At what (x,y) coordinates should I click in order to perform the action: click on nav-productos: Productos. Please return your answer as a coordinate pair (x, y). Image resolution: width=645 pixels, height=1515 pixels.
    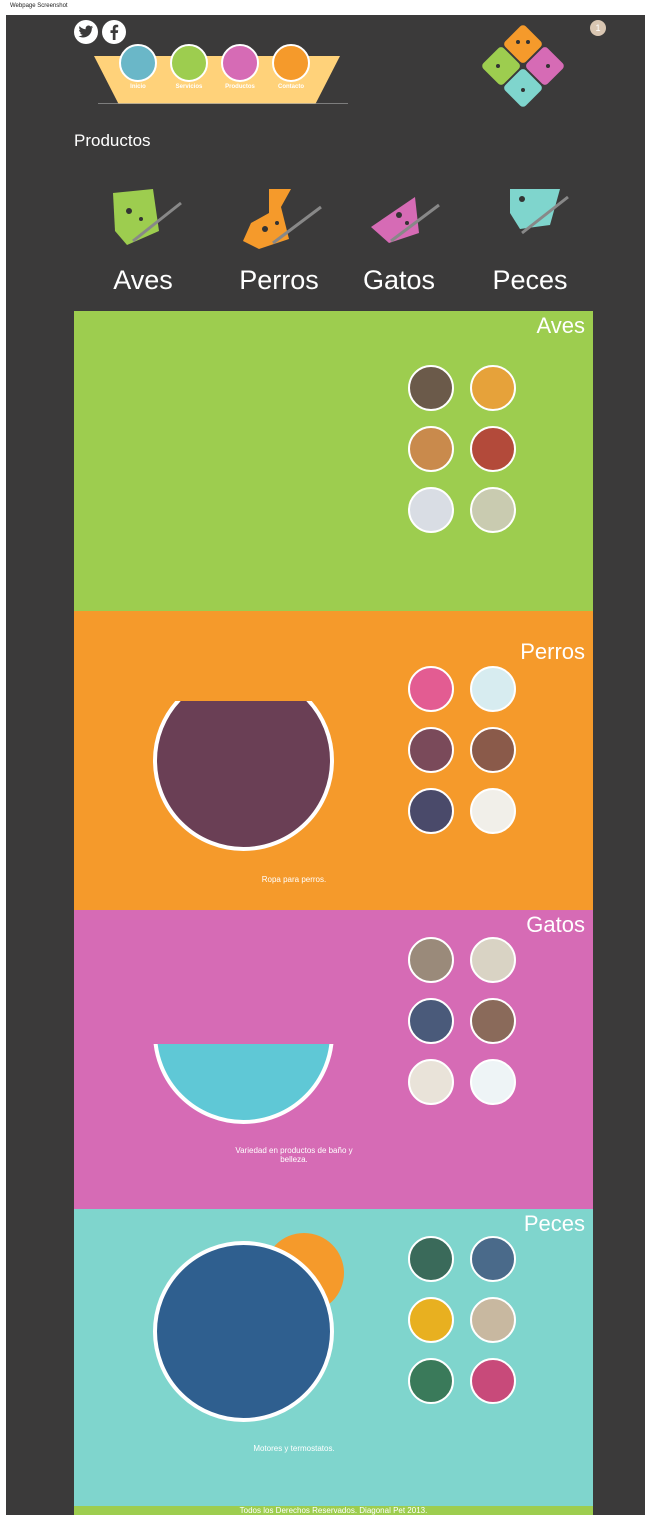
    Looking at the image, I should click on (240, 67).